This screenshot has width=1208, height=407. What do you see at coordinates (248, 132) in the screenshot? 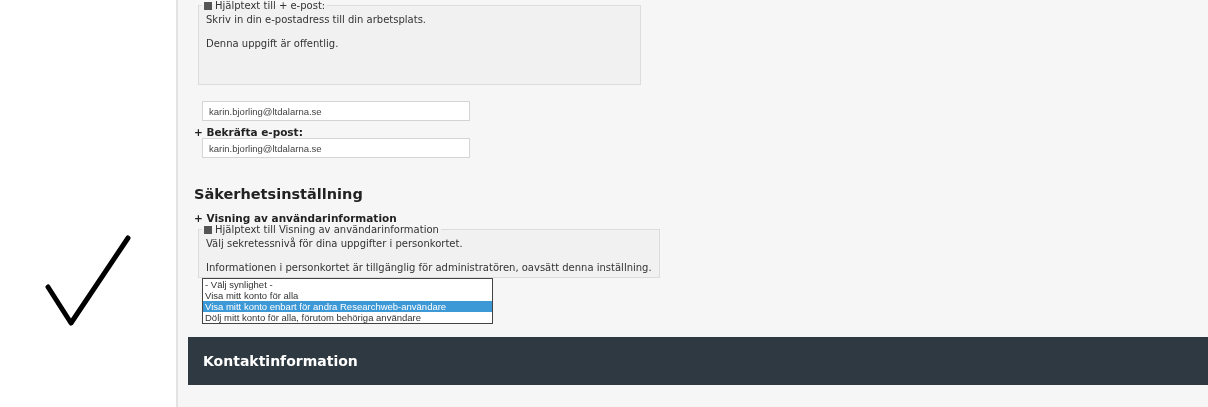
I see `field-label: + Bekräfta e-post:` at bounding box center [248, 132].